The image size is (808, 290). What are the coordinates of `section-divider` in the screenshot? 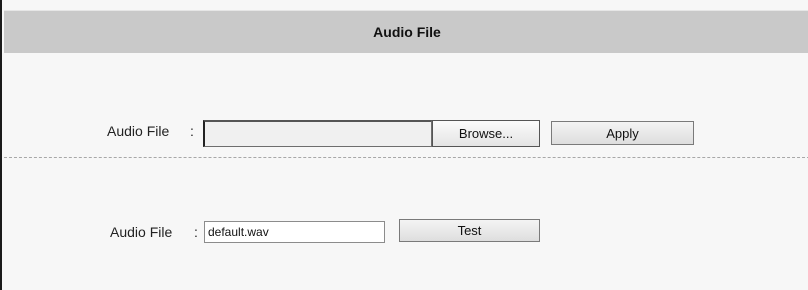 It's located at (406, 157).